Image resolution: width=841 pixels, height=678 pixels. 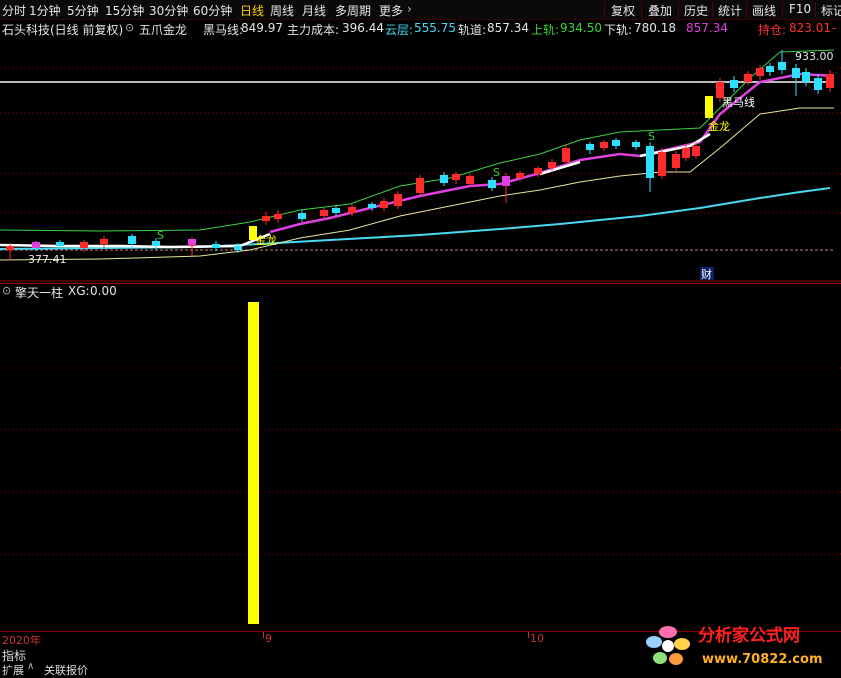 I want to click on mark-button: 标记, so click(x=831, y=10).